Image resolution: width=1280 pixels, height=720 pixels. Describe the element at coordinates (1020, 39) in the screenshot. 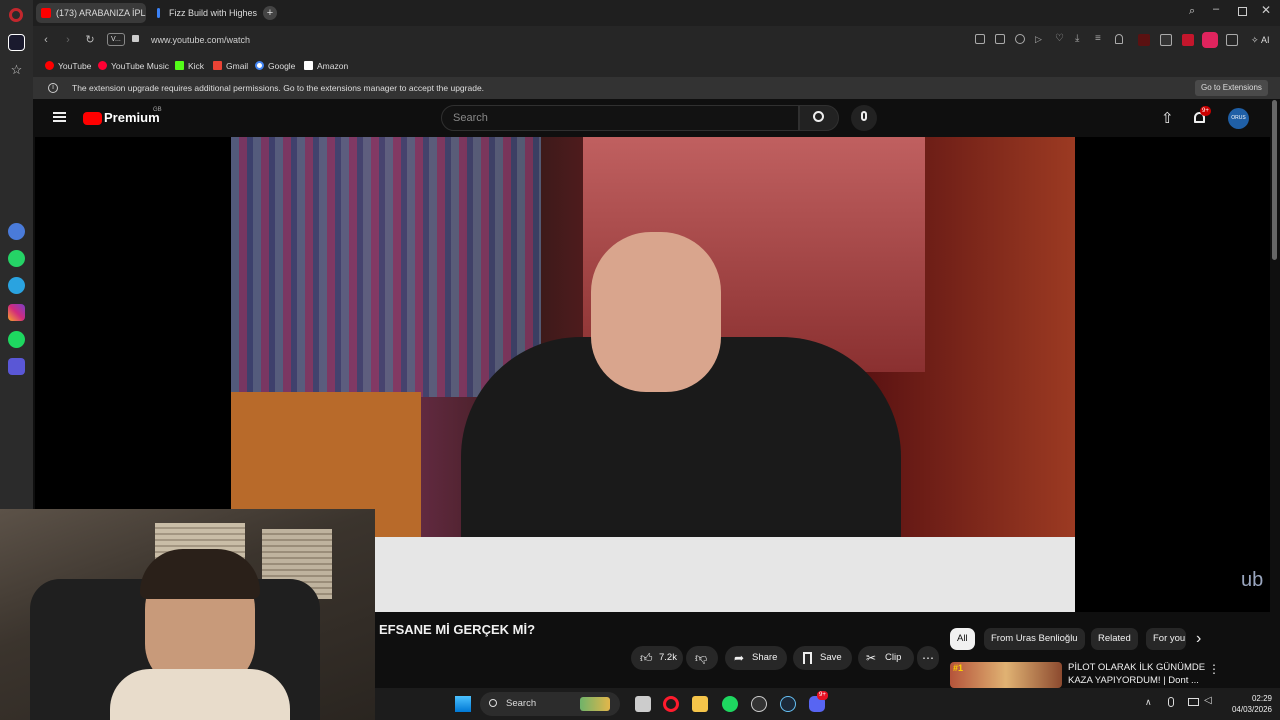

I see `shield-icon` at that location.